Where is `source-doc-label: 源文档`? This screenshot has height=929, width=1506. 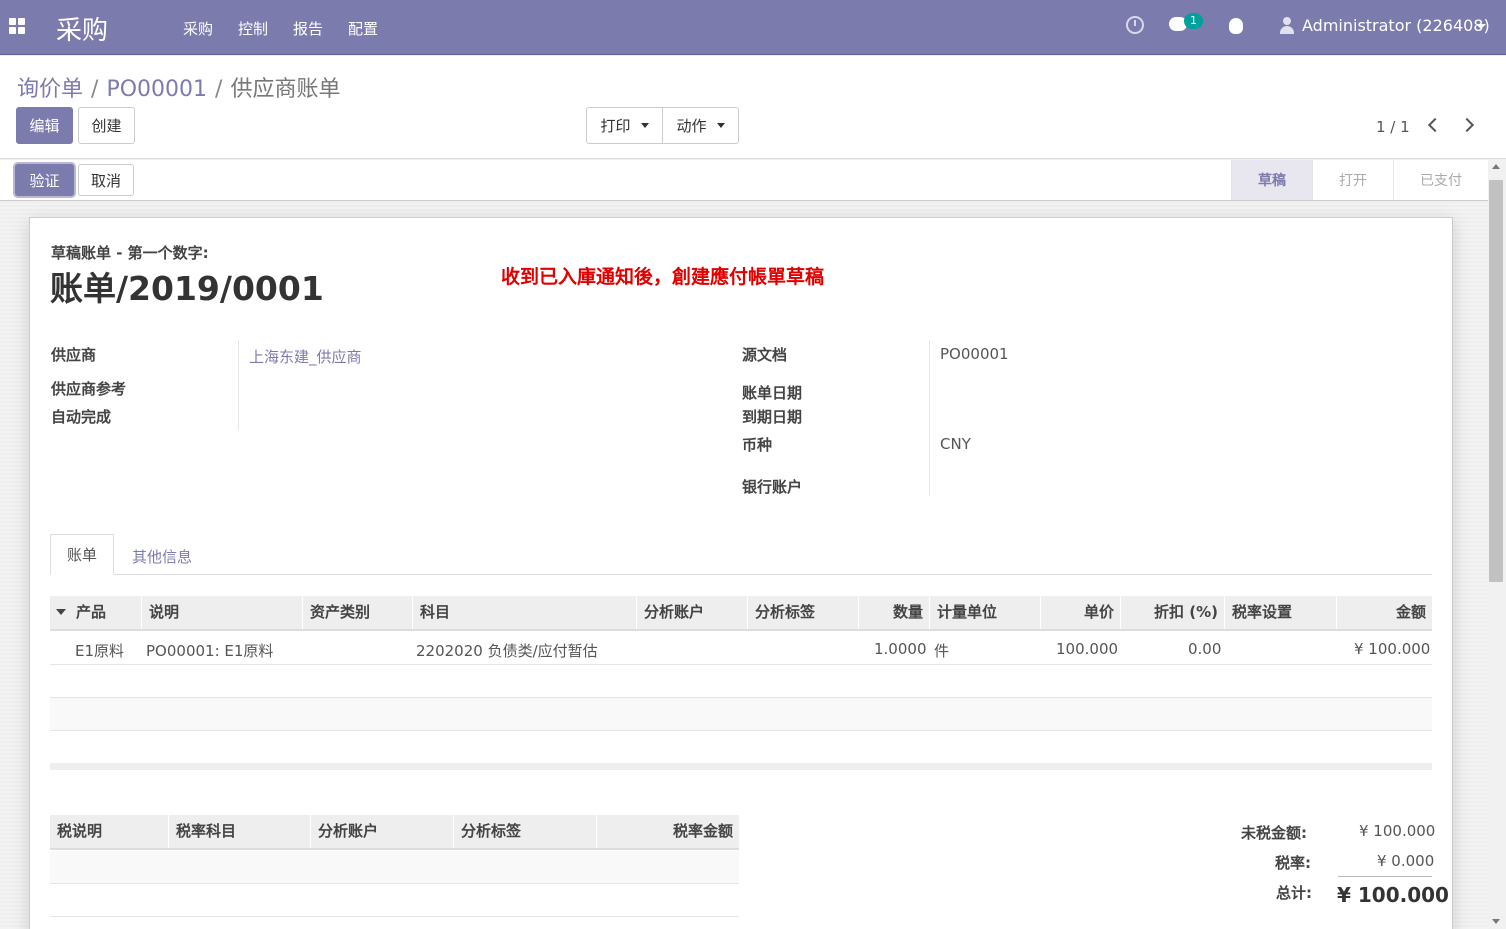
source-doc-label: 源文档 is located at coordinates (765, 355).